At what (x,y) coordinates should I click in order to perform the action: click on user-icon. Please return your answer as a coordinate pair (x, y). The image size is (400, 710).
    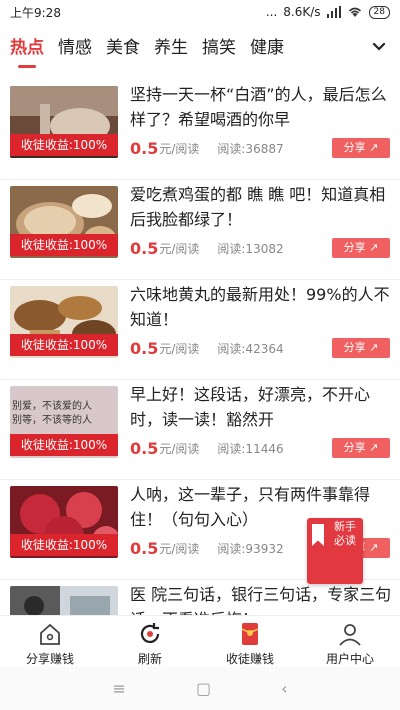
    Looking at the image, I should click on (350, 635).